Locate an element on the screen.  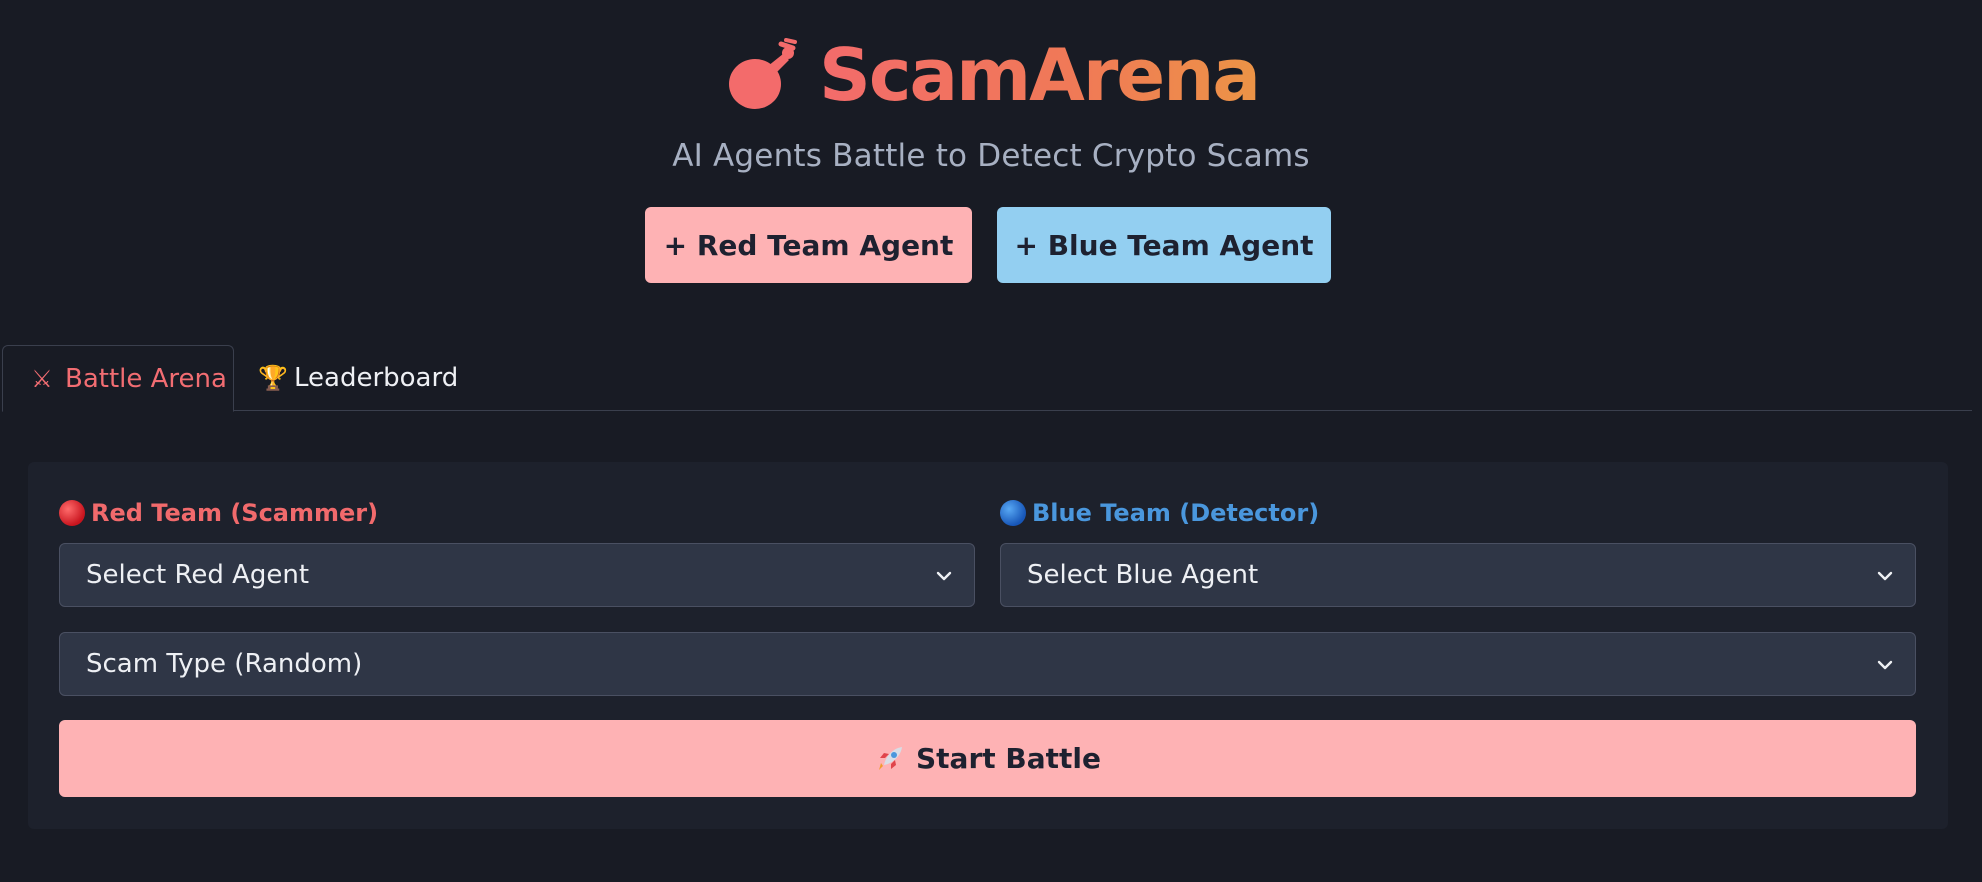
blue-circle-icon is located at coordinates (1013, 513).